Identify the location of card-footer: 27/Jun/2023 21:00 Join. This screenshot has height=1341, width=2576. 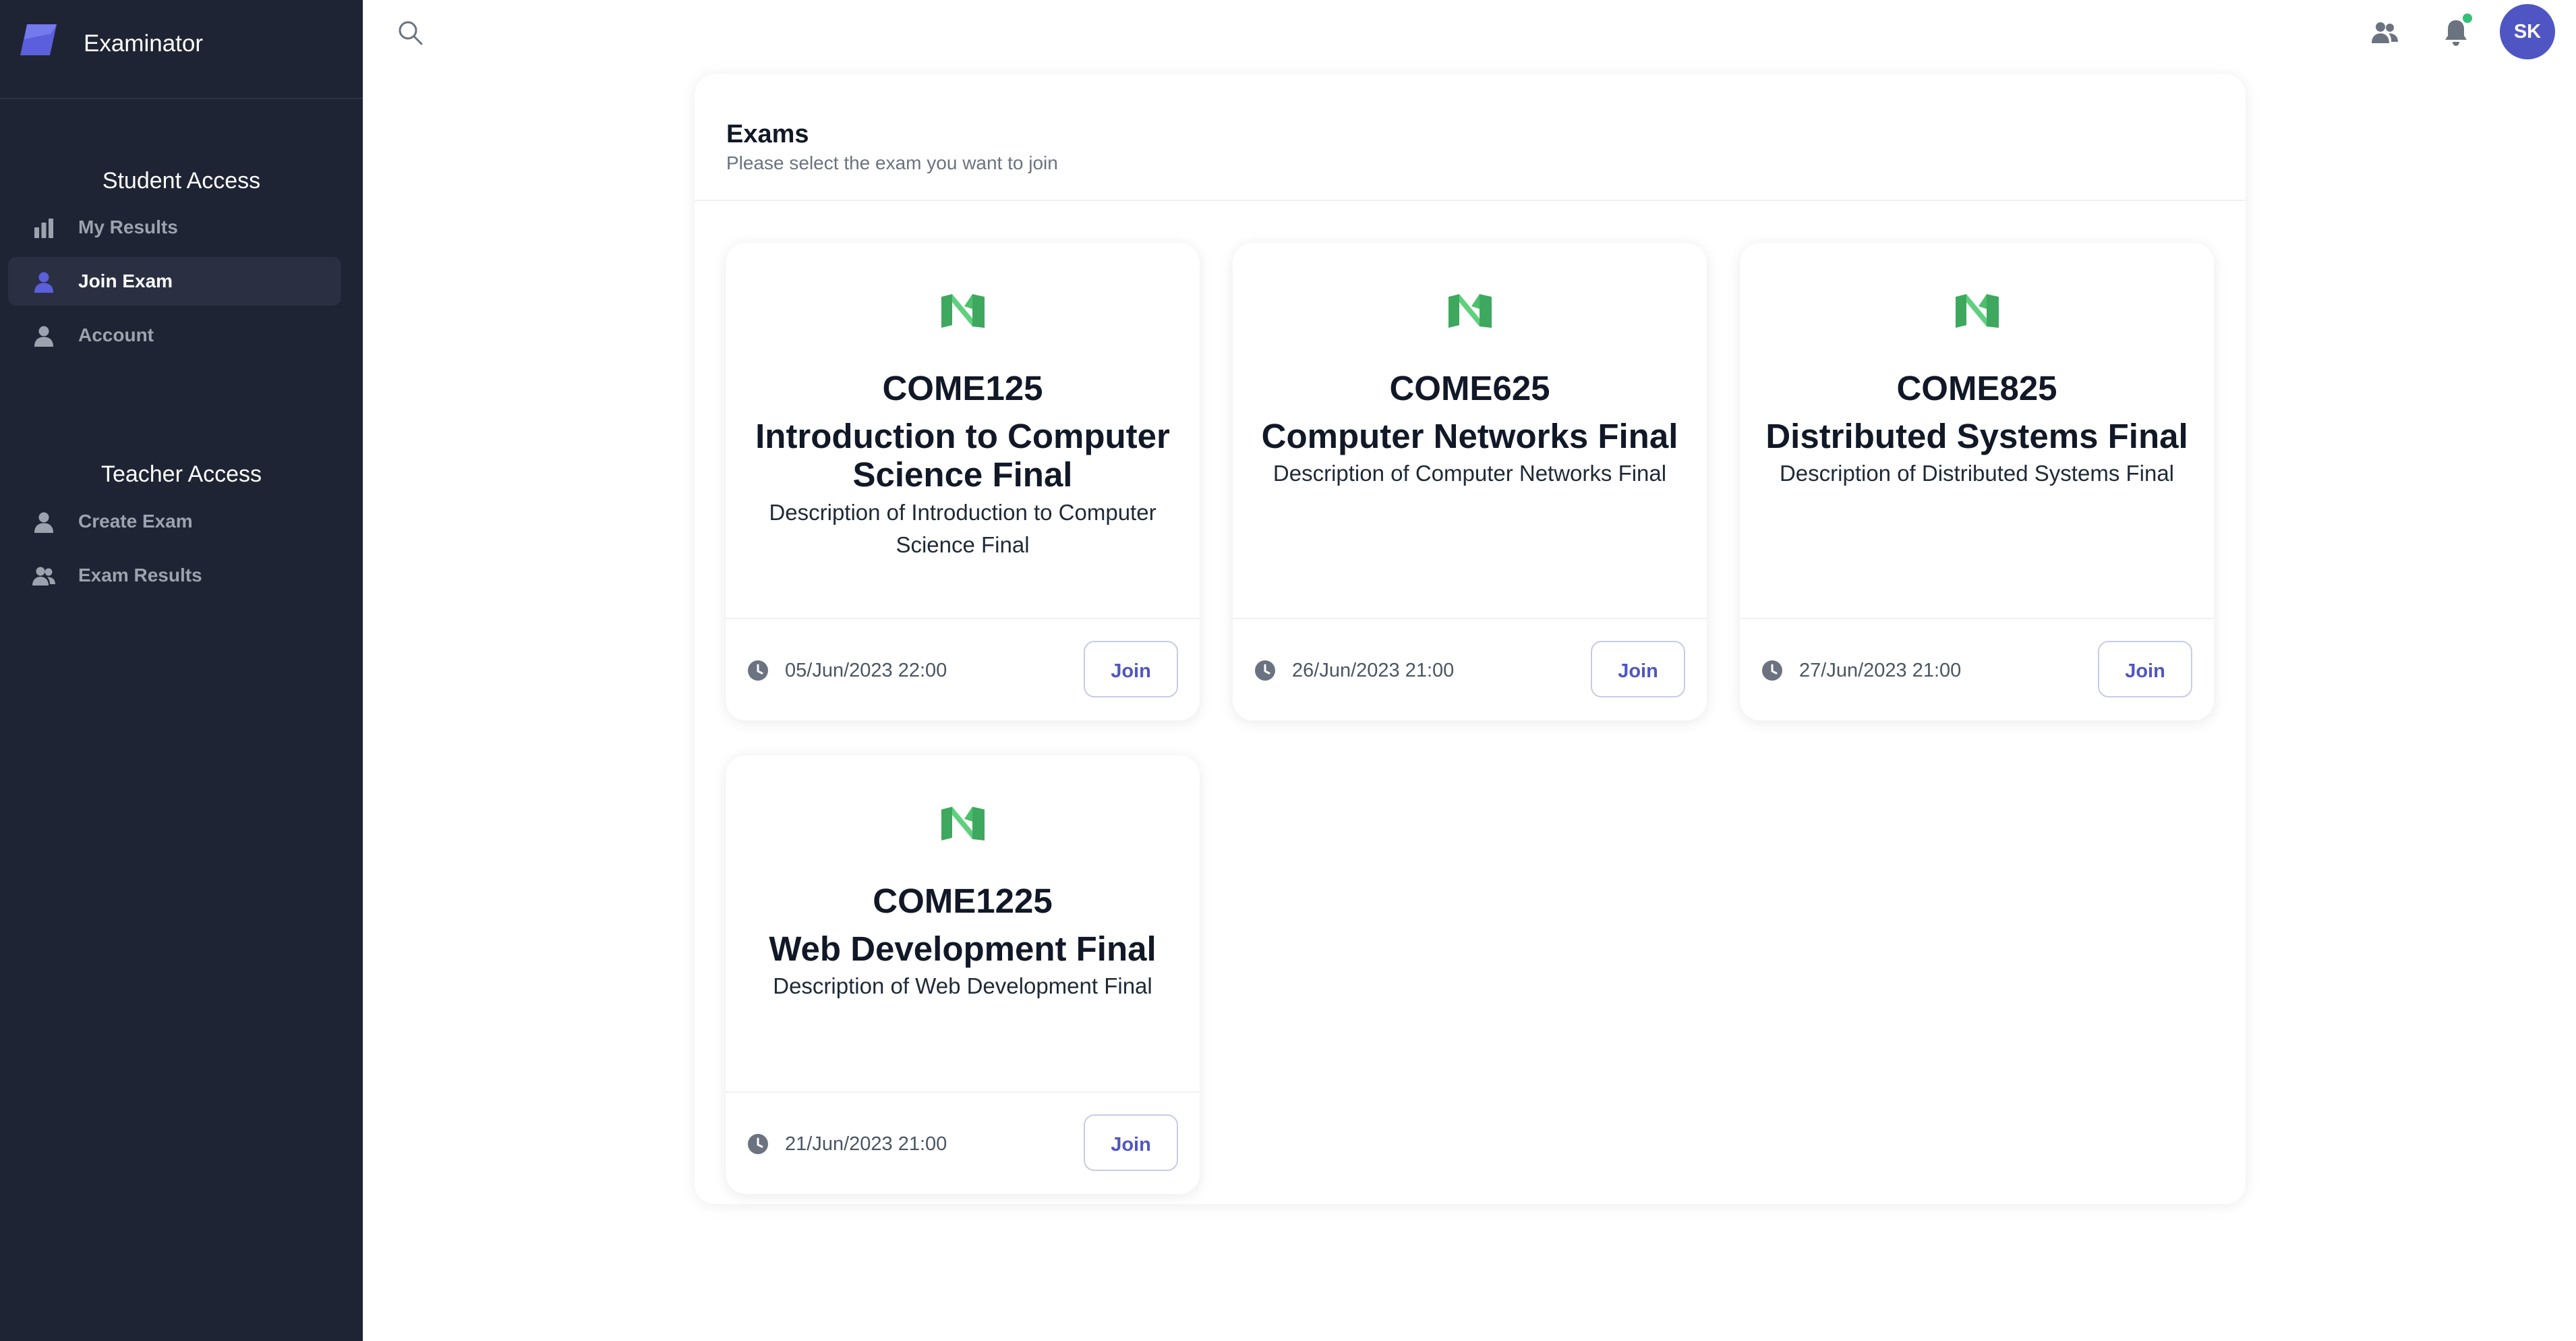
(1977, 670).